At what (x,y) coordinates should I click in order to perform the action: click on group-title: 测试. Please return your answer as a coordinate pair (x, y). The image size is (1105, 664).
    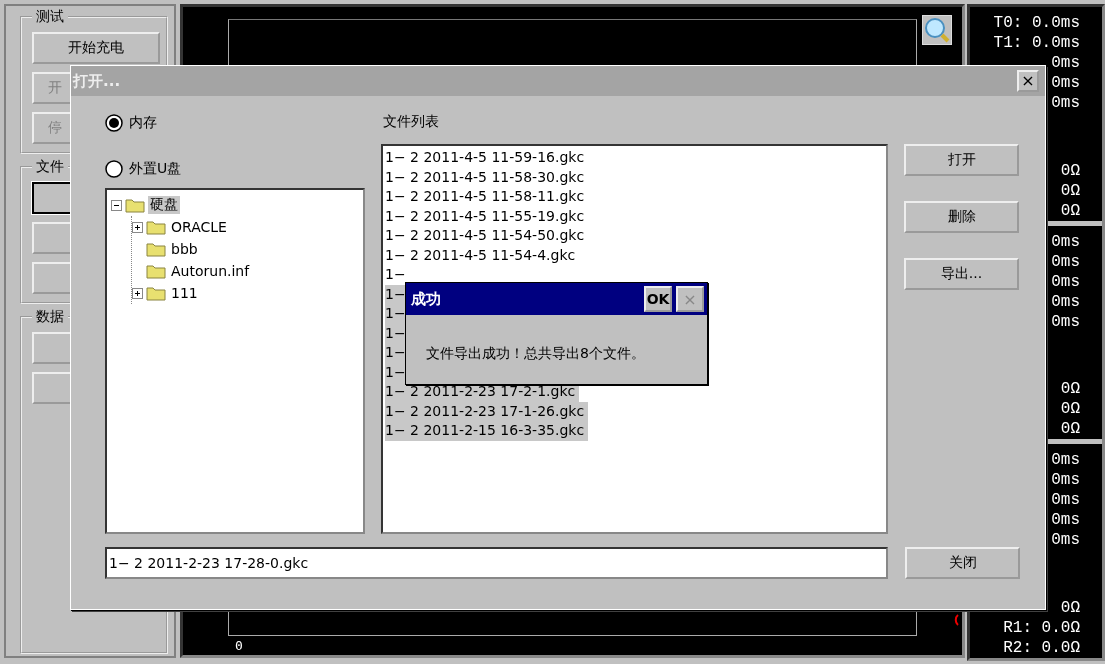
    Looking at the image, I should click on (50, 17).